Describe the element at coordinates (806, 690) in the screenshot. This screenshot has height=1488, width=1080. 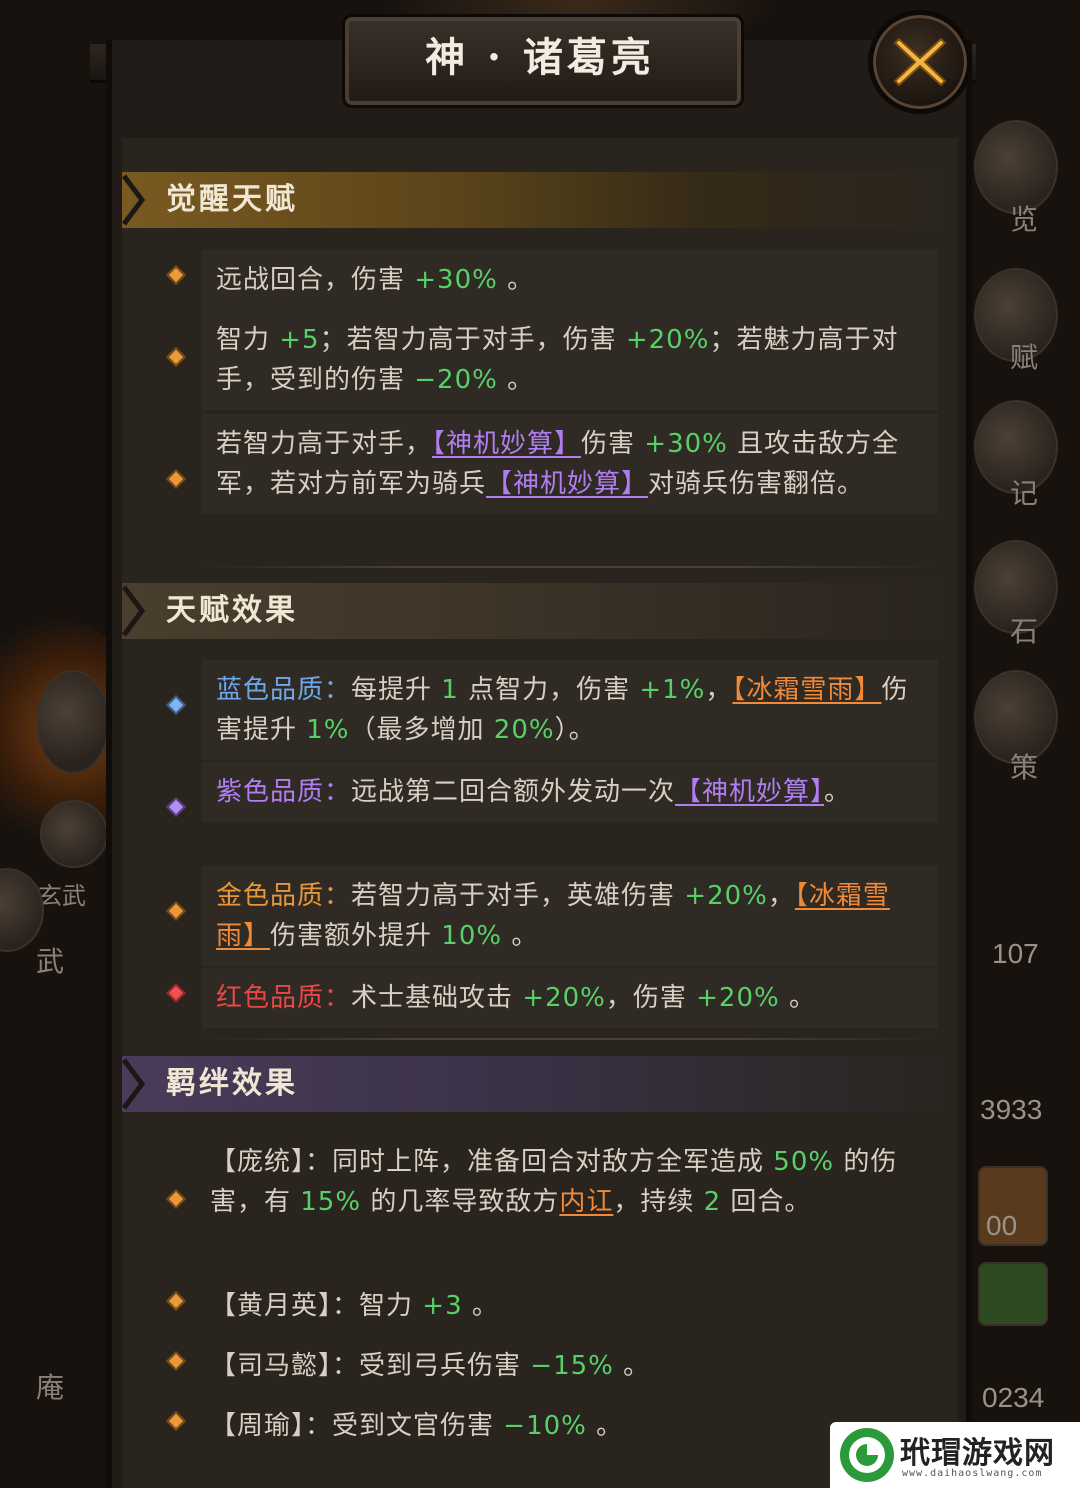
I see `skill-link-bingshuang: 【冰霜雪雨】` at that location.